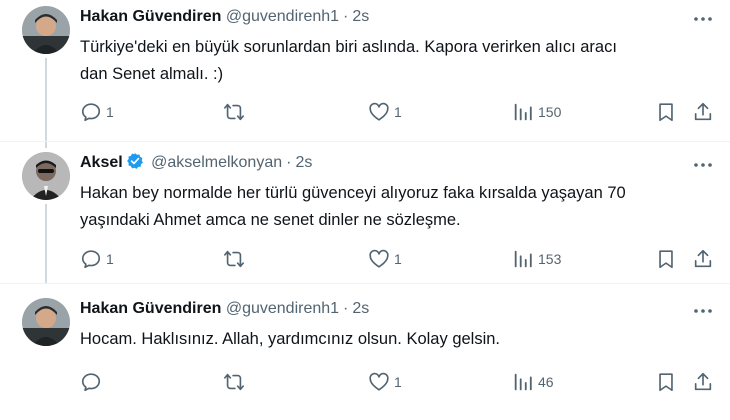  What do you see at coordinates (550, 112) in the screenshot?
I see `views-count: 150` at bounding box center [550, 112].